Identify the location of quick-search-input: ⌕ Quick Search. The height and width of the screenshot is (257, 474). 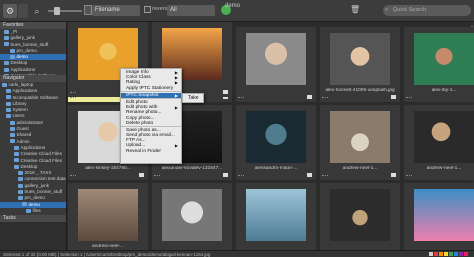
(427, 10).